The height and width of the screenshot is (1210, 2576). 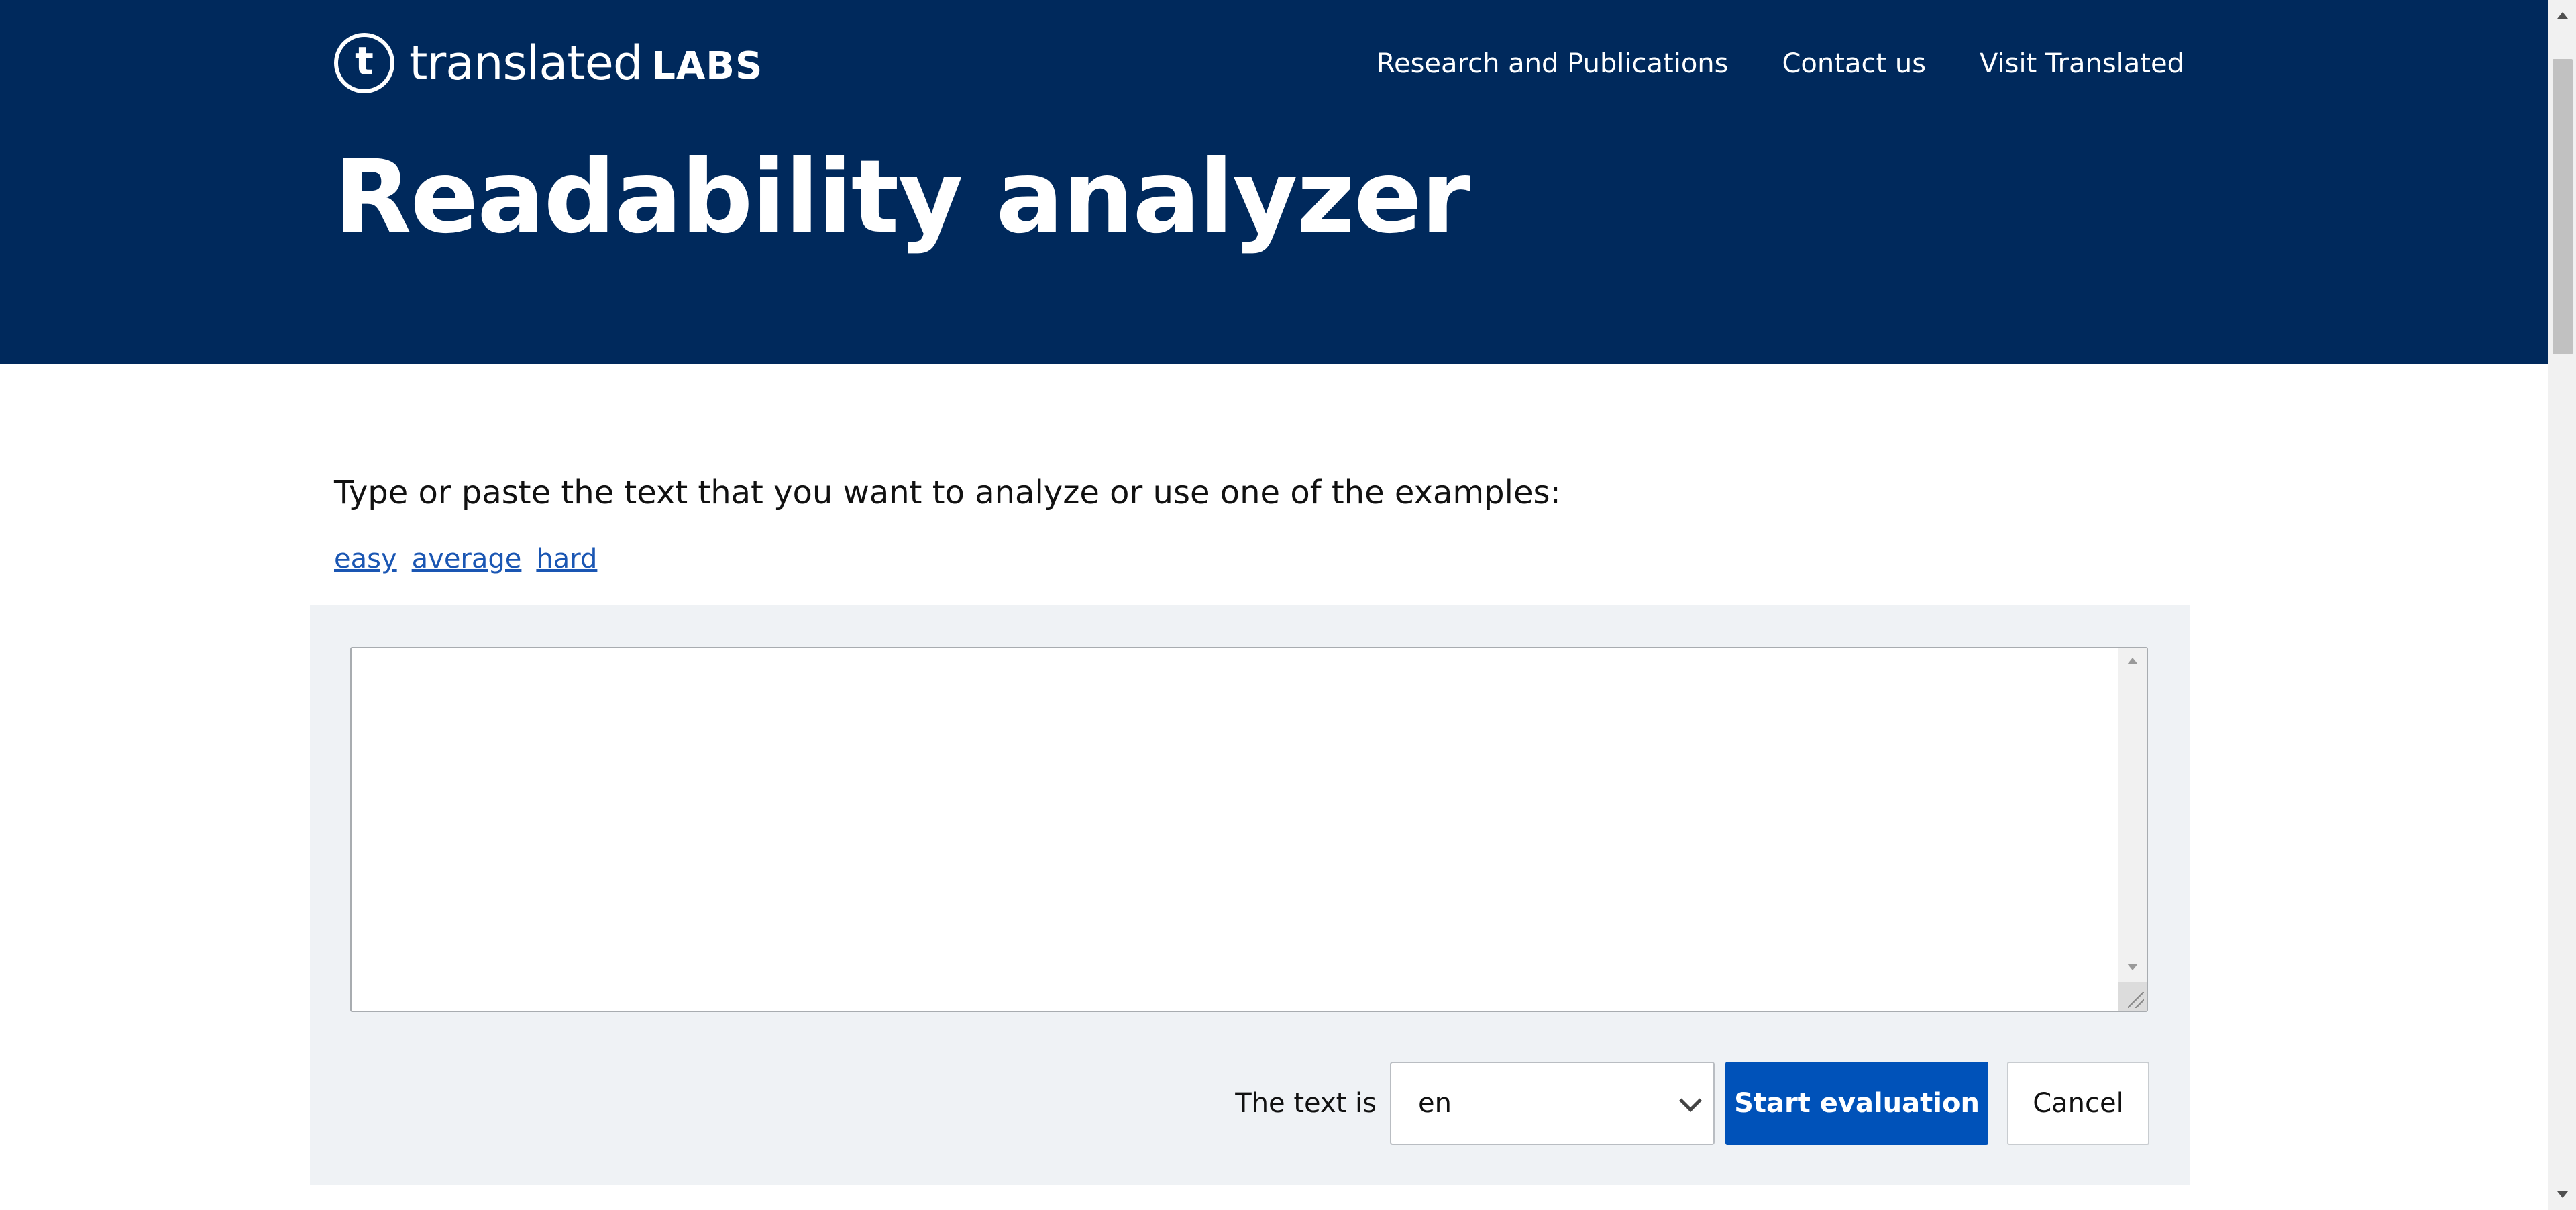 I want to click on cancel-button: Cancel, so click(x=2078, y=1103).